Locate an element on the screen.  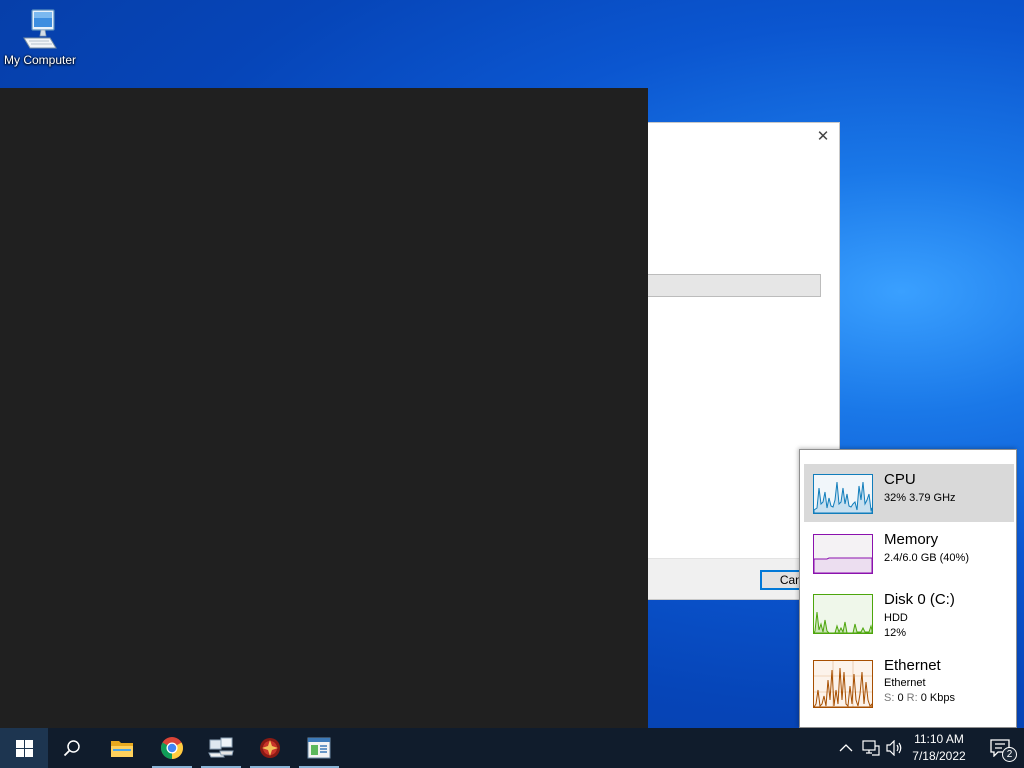
speaker-icon is located at coordinates (894, 748).